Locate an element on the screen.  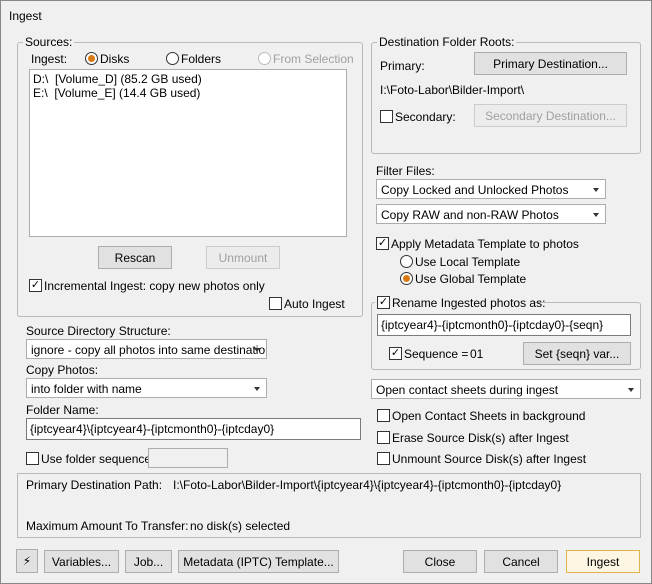
list-item: D:\ [Volume_D] (85.2 GB used) is located at coordinates (188, 79).